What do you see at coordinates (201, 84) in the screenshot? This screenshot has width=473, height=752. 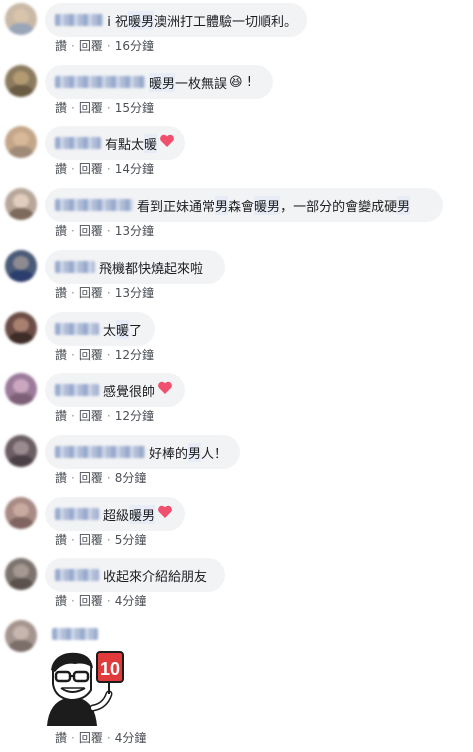 I see `comment-text: 一枚無誤` at bounding box center [201, 84].